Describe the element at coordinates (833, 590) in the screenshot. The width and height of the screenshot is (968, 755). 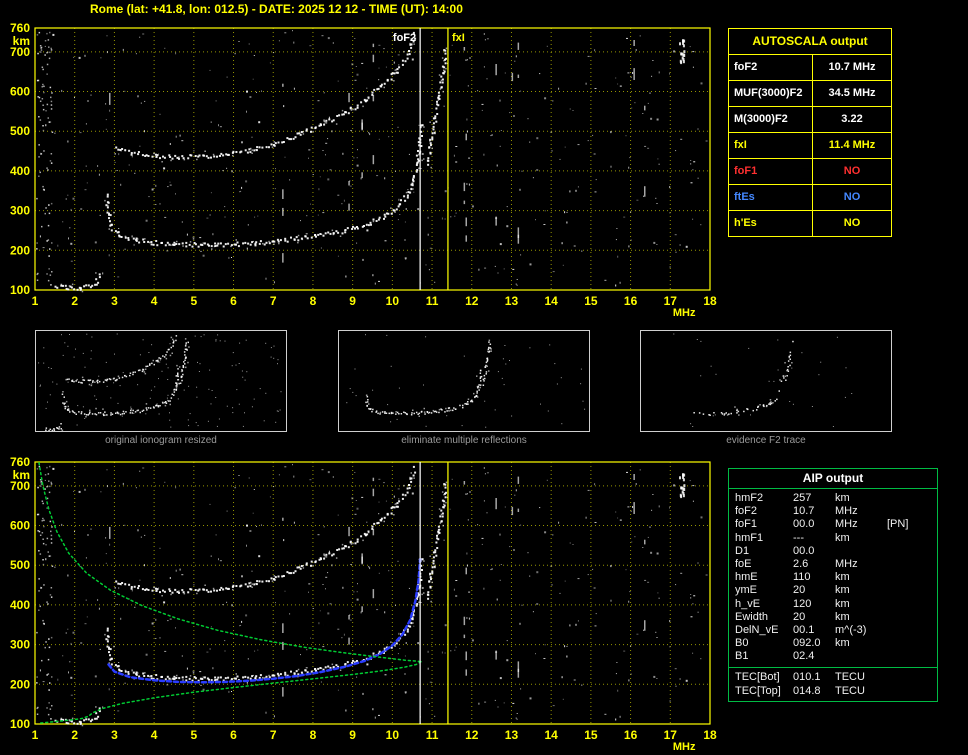
I see `aip-row-yme: ymE 20 km` at that location.